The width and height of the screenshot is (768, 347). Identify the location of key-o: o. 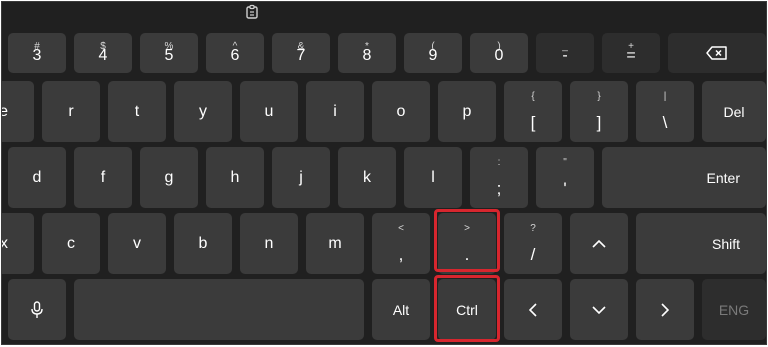
(401, 111).